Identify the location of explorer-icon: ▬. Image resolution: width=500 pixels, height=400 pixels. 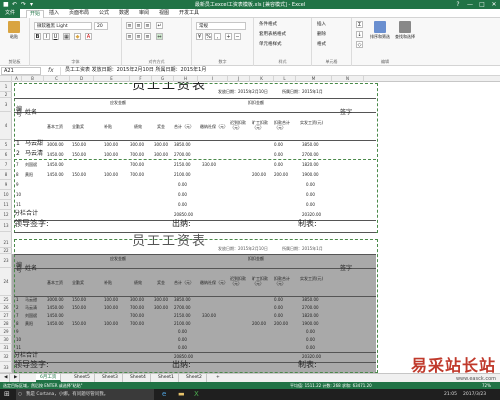
(181, 394).